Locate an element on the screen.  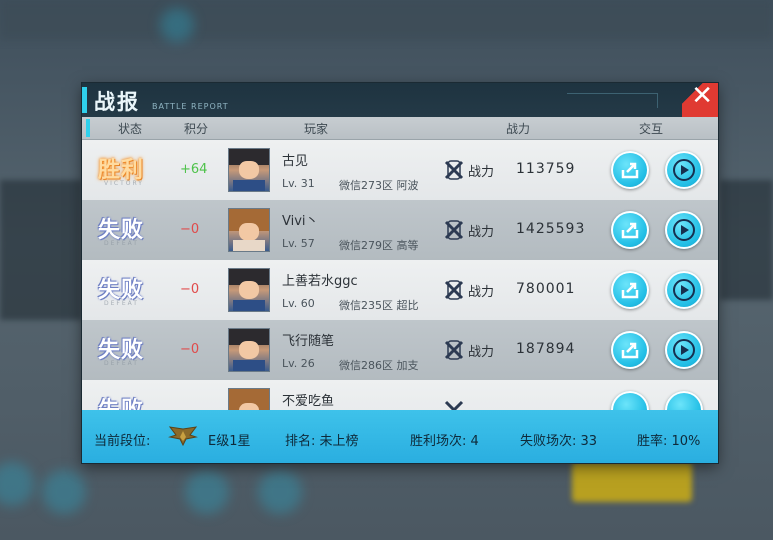
points-change: +64 is located at coordinates (194, 169).